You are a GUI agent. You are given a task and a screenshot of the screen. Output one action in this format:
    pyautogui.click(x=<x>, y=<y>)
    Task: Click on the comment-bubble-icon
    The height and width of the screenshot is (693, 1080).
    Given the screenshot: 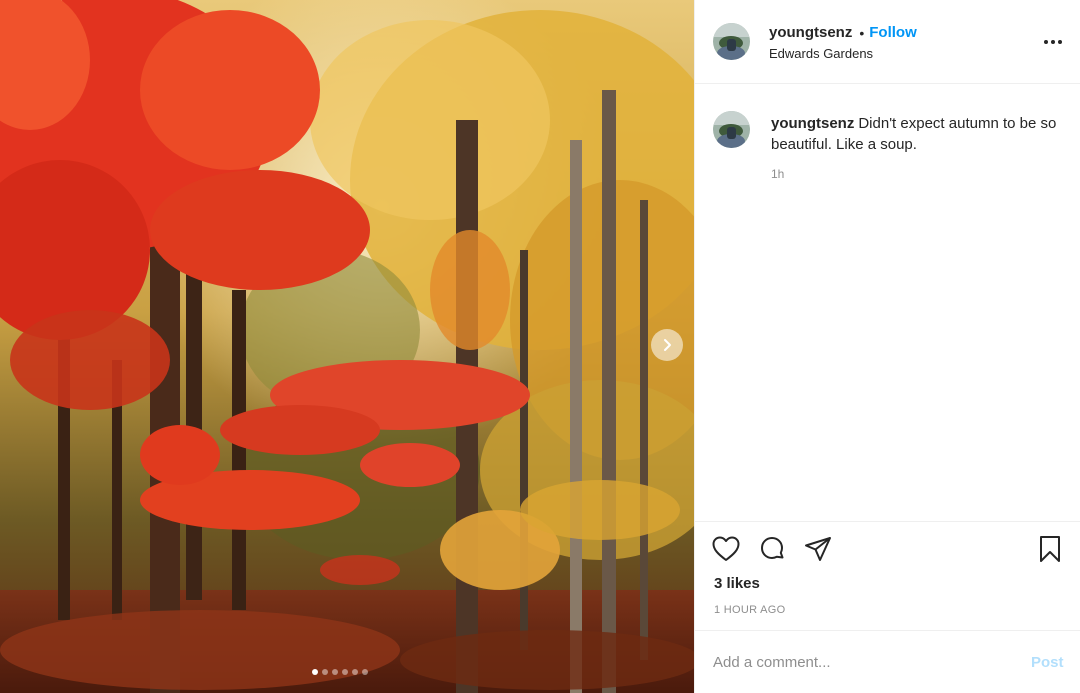 What is the action you would take?
    pyautogui.click(x=772, y=548)
    